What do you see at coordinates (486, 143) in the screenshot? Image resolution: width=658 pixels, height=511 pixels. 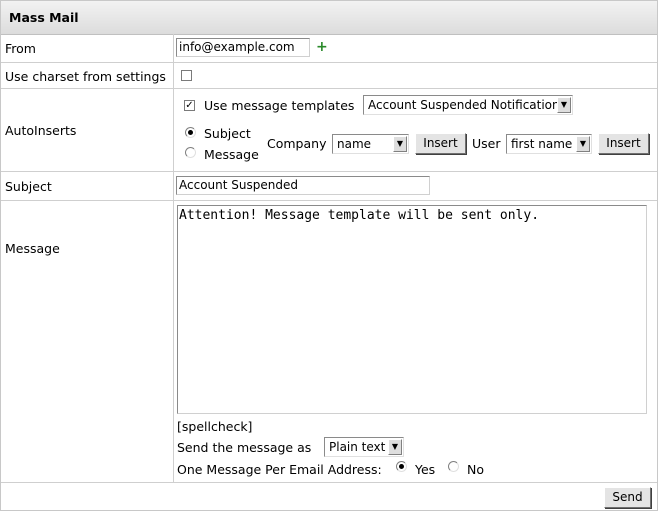 I see `user-label: User` at bounding box center [486, 143].